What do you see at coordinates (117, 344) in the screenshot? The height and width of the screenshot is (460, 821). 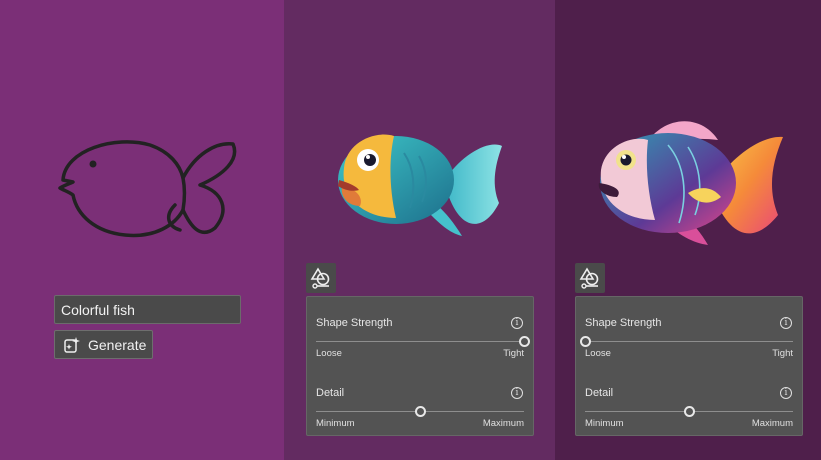 I see `generate-button-label: Generate` at bounding box center [117, 344].